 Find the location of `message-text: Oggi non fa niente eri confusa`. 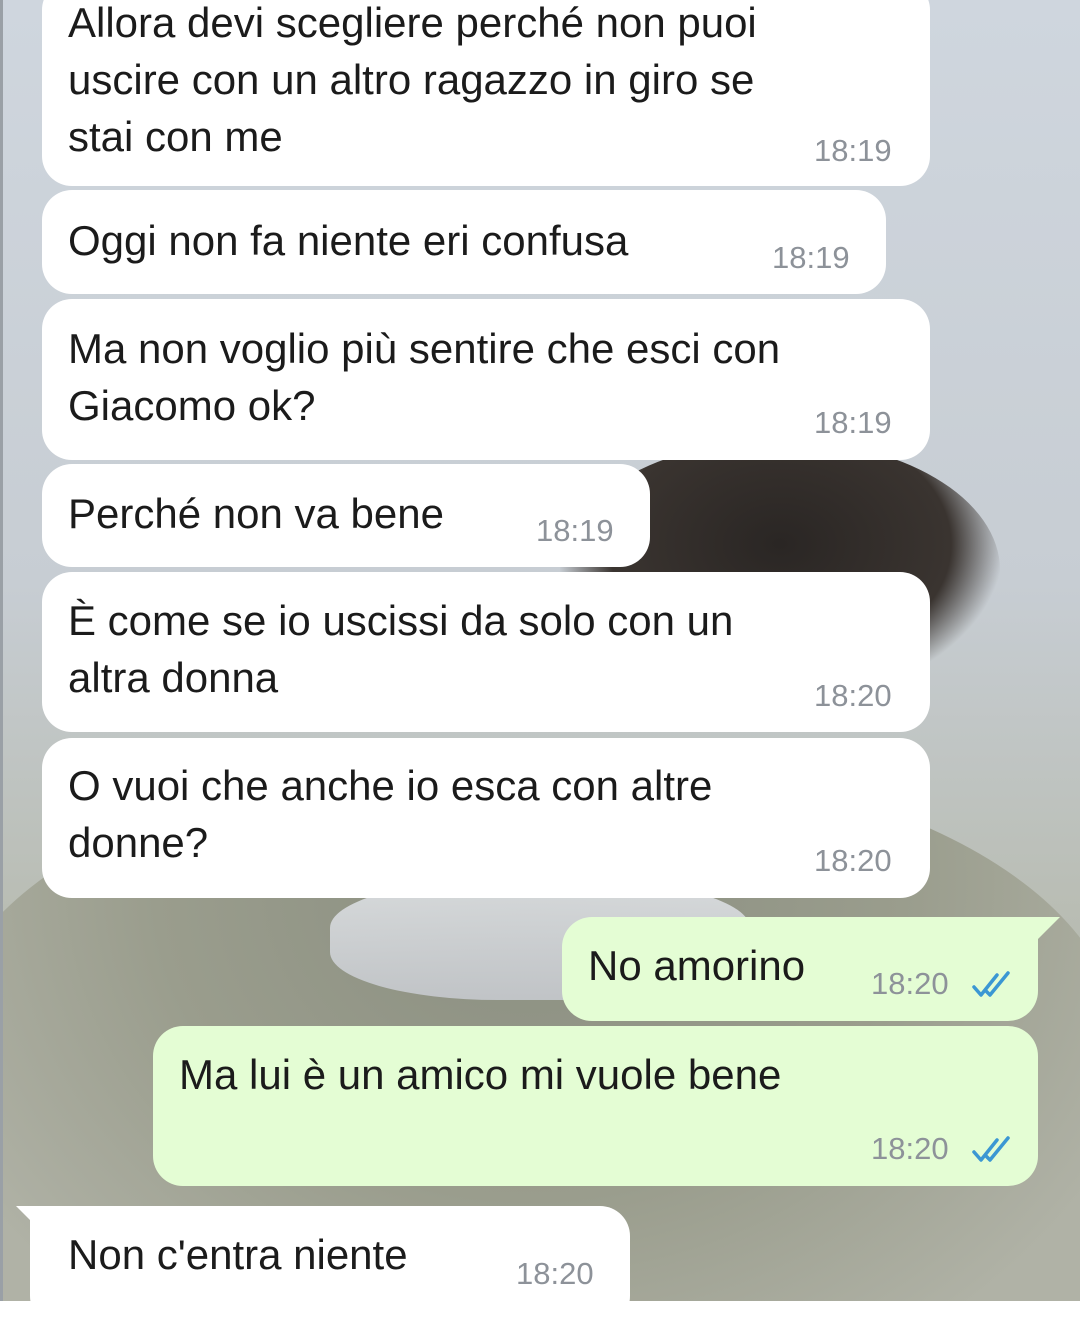

message-text: Oggi non fa niente eri confusa is located at coordinates (348, 240).